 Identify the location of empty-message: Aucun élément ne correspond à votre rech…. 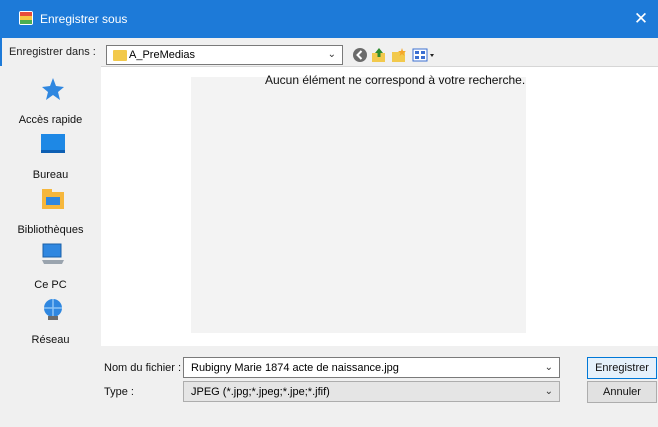
(395, 80).